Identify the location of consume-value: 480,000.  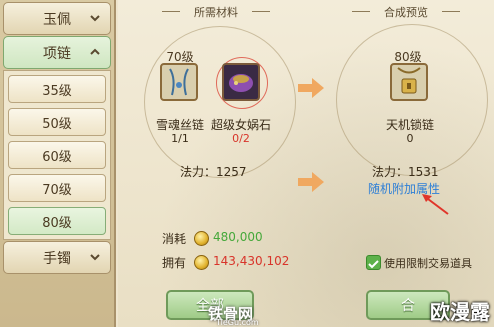
(238, 237).